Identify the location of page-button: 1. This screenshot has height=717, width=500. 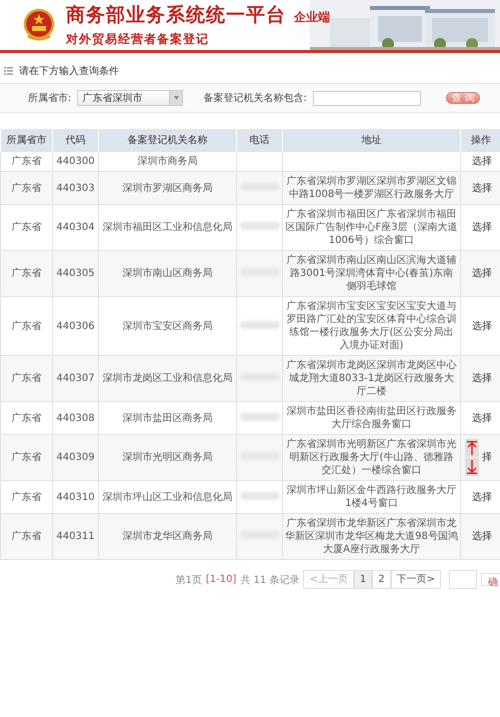
(363, 579).